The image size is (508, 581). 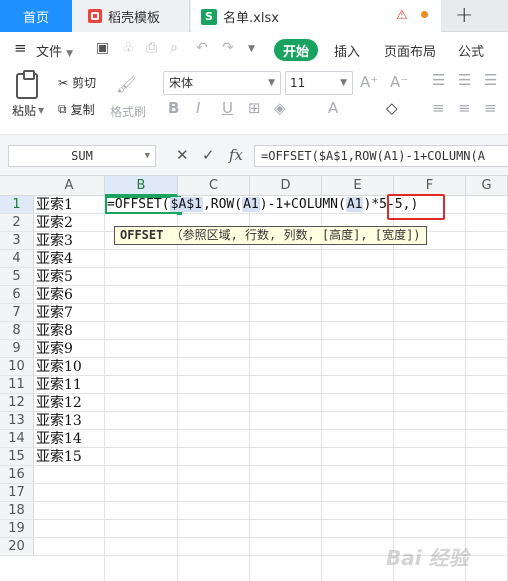 I want to click on new-tab-plus-icon: +, so click(x=464, y=15).